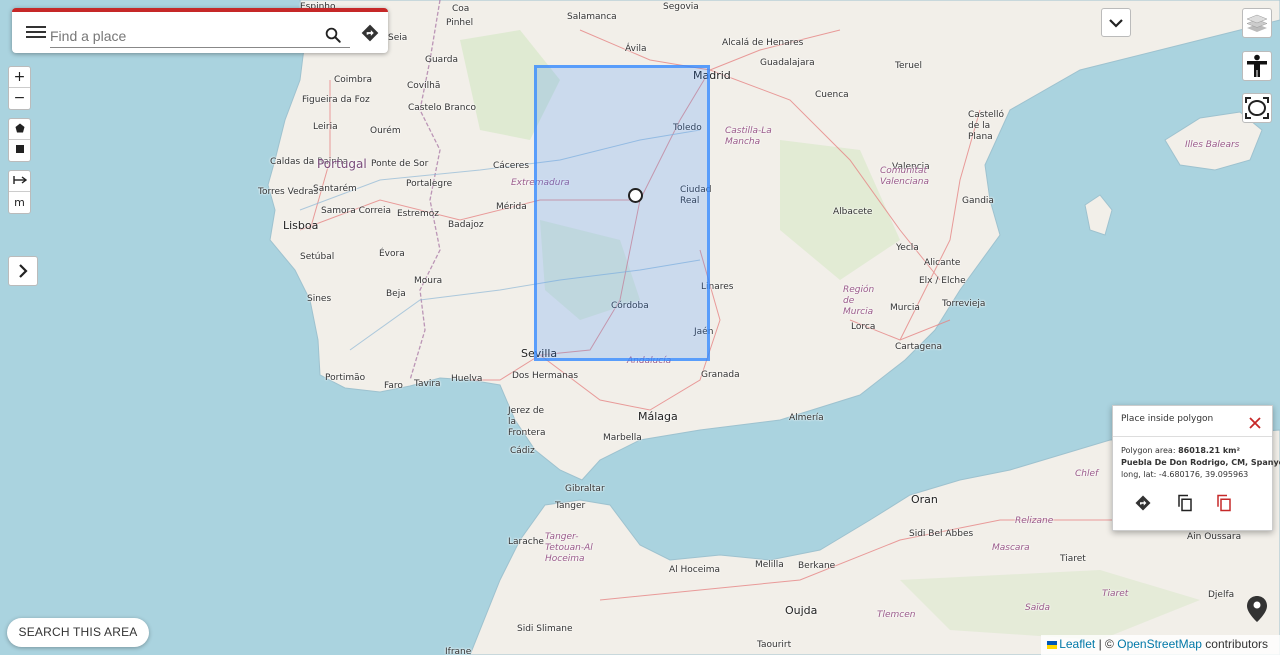 The width and height of the screenshot is (1280, 655). I want to click on map-label-city: Marbella, so click(622, 438).